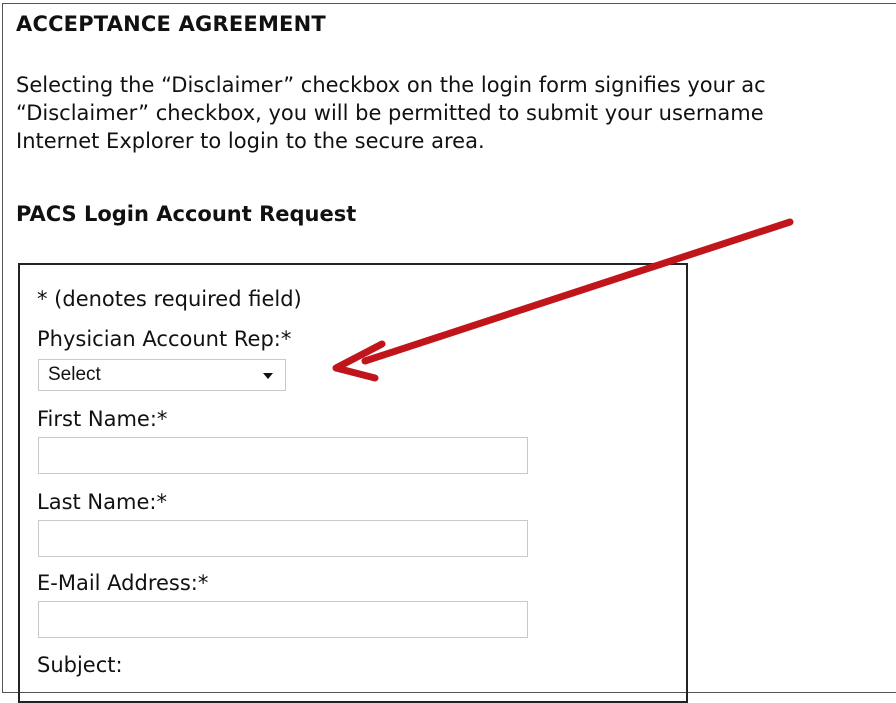 Image resolution: width=896 pixels, height=703 pixels. Describe the element at coordinates (102, 419) in the screenshot. I see `first-name-label: First Name:*` at that location.